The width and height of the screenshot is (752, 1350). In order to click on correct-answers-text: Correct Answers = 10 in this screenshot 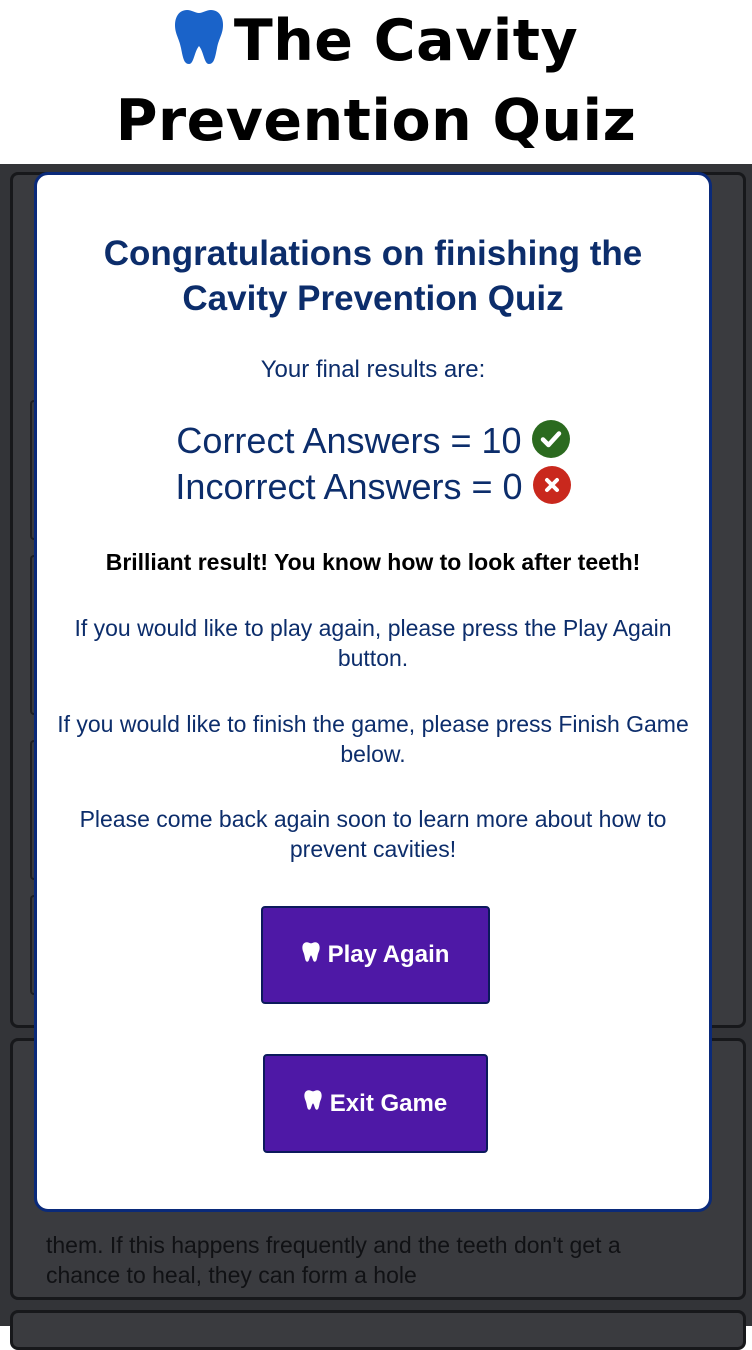, I will do `click(349, 440)`.